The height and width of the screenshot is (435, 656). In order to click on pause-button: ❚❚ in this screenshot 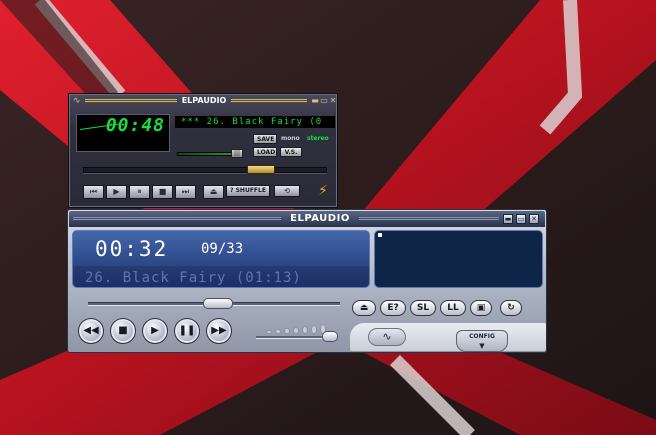, I will do `click(187, 331)`.